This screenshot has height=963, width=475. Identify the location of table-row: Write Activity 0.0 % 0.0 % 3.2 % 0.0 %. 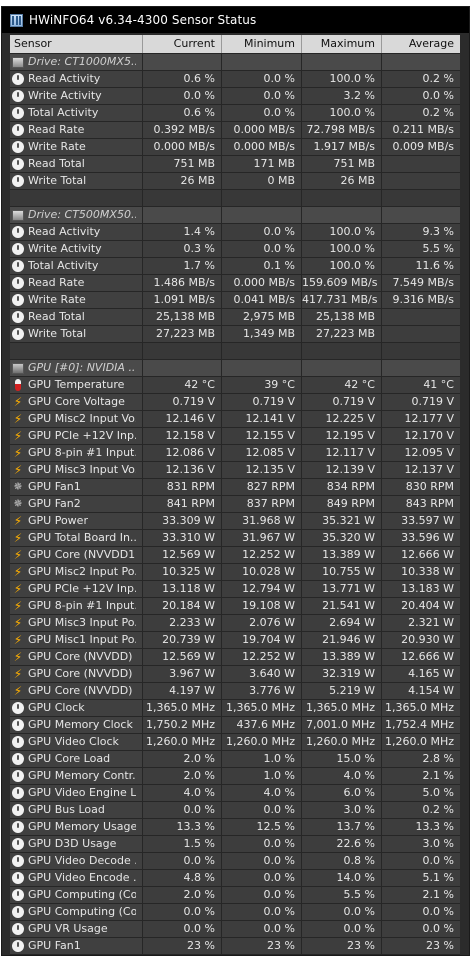
(235, 96).